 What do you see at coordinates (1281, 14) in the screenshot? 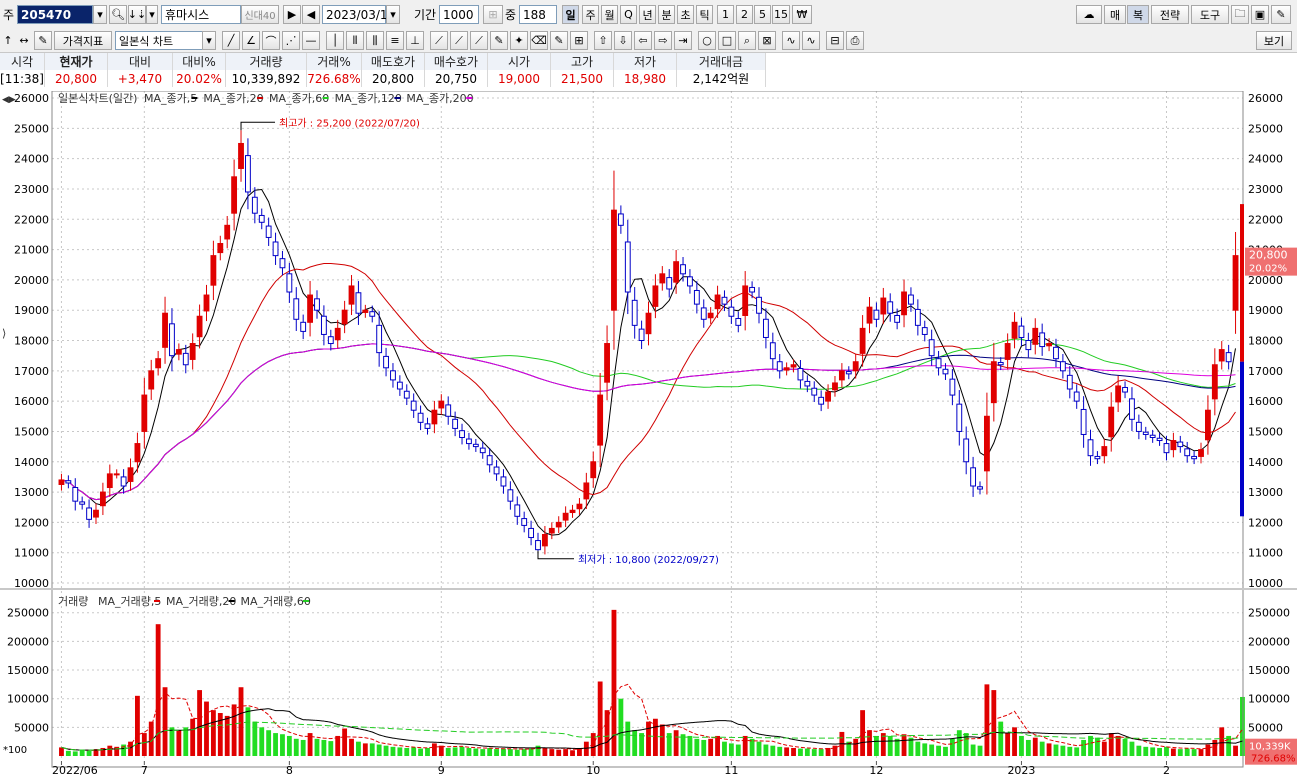
I see `wrench-icon: ✎` at bounding box center [1281, 14].